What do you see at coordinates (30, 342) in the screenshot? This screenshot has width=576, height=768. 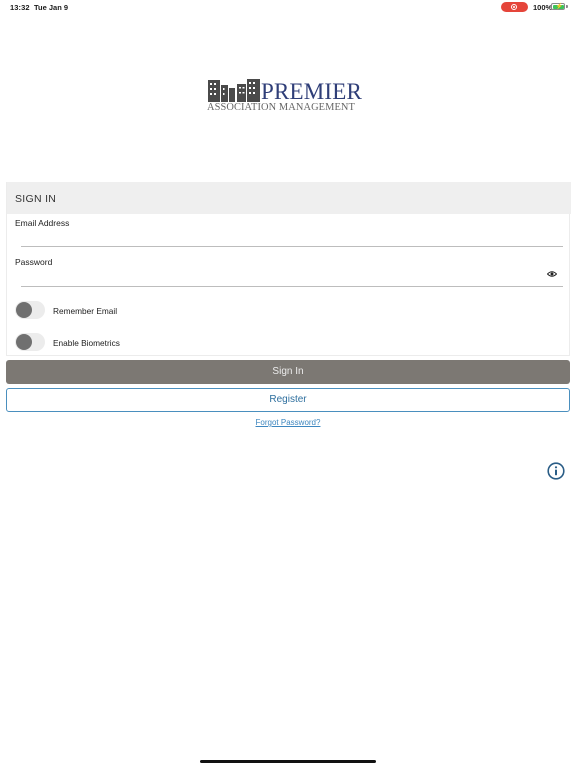 I see `biometrics-toggle` at bounding box center [30, 342].